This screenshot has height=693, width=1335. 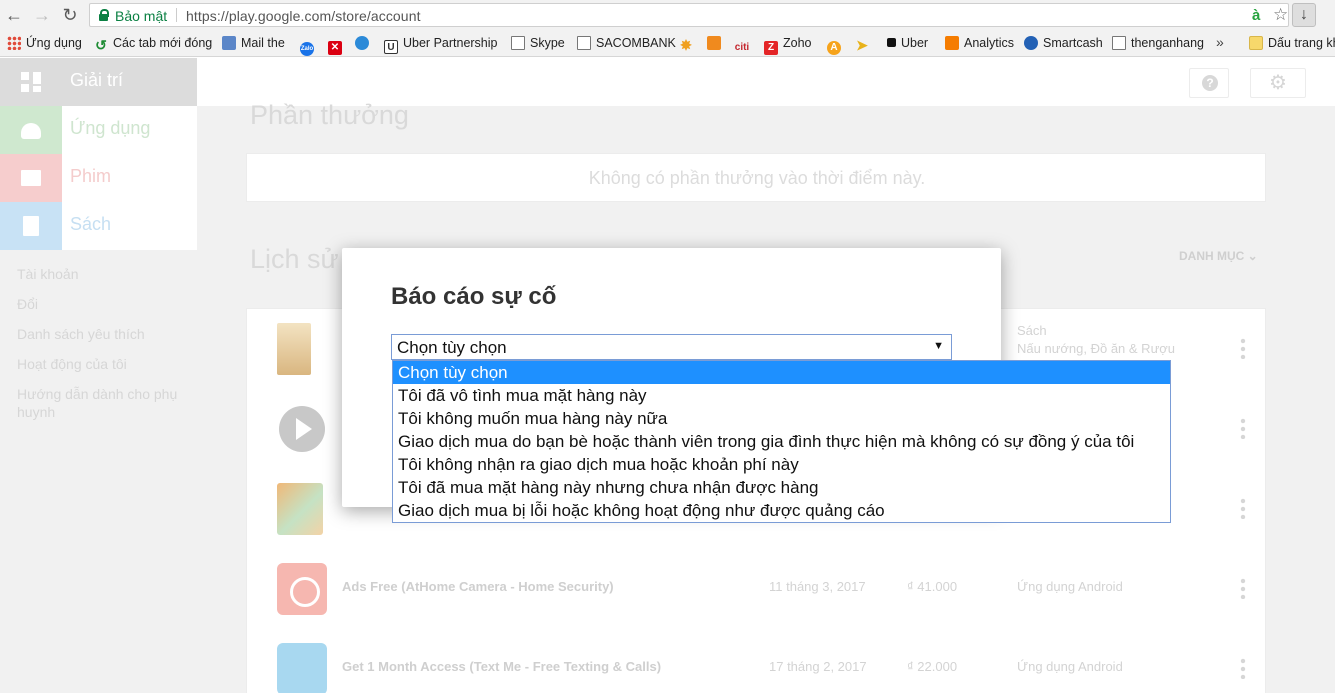 What do you see at coordinates (1096, 348) in the screenshot?
I see `item-subtype: Nấu nướng, Đồ ăn & Rượu` at bounding box center [1096, 348].